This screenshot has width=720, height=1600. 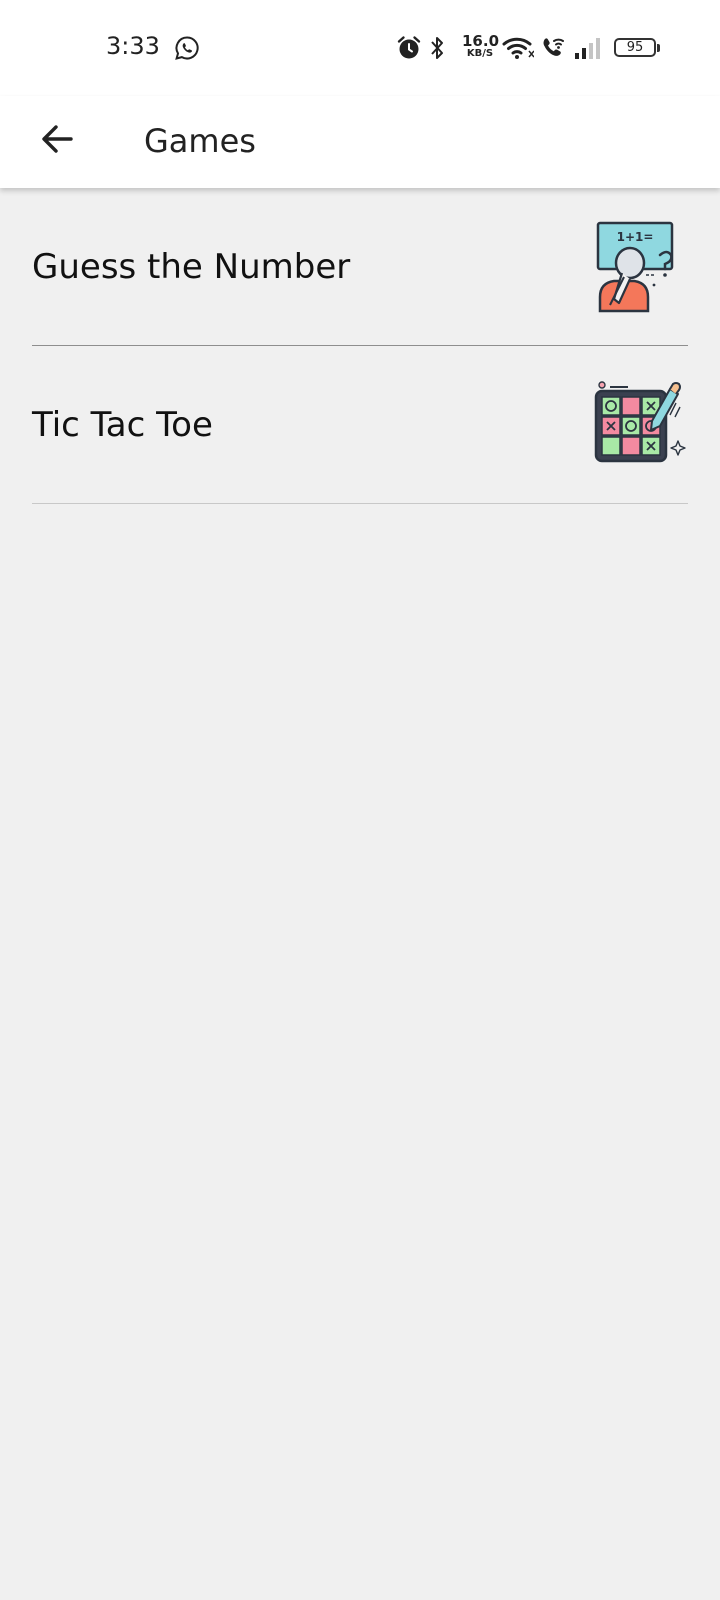 What do you see at coordinates (553, 47) in the screenshot?
I see `wifi-calling-icon` at bounding box center [553, 47].